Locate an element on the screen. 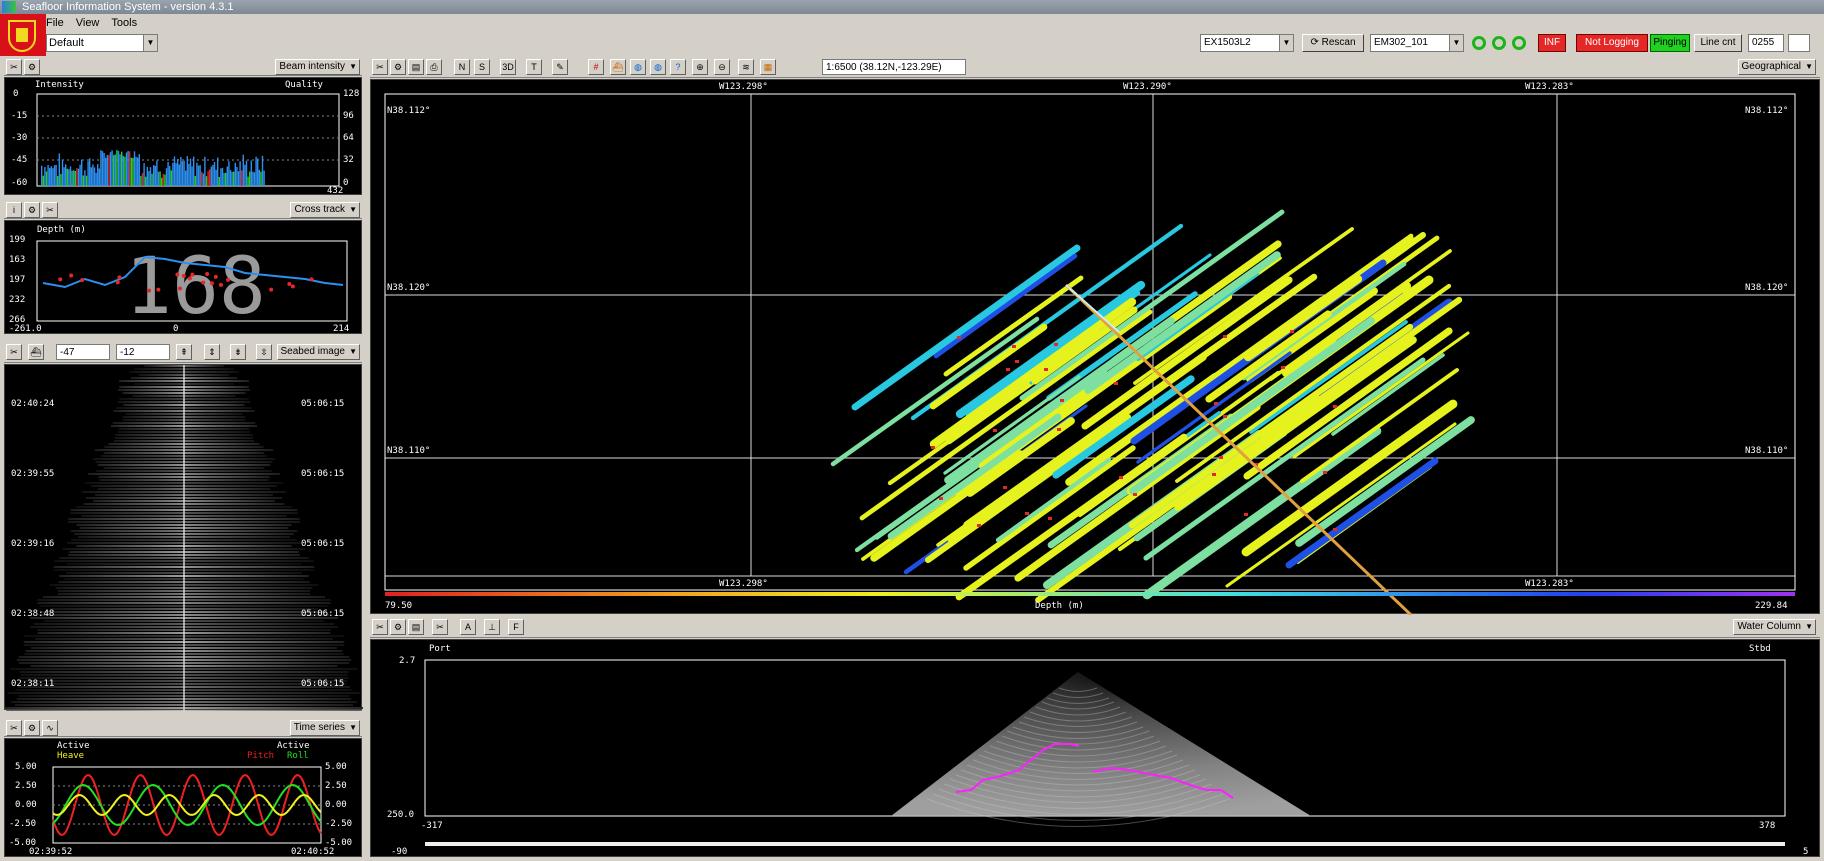 This screenshot has width=1824, height=861. color-bar-min: 79.50 is located at coordinates (399, 606).